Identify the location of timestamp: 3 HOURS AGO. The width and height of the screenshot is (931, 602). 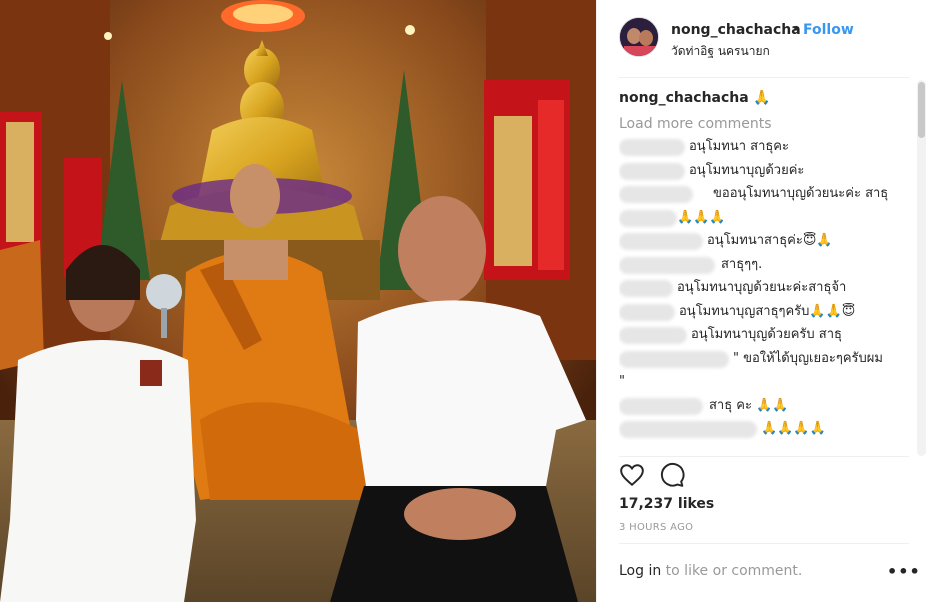
(656, 527).